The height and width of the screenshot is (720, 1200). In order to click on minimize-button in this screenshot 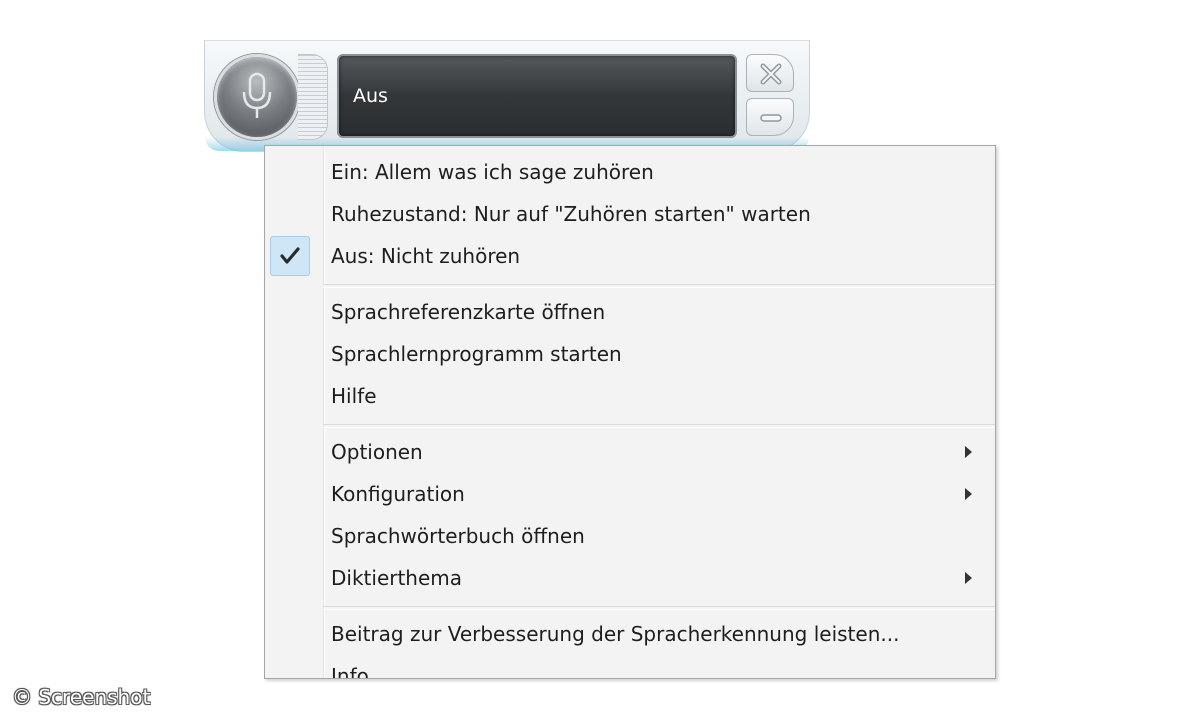, I will do `click(770, 117)`.